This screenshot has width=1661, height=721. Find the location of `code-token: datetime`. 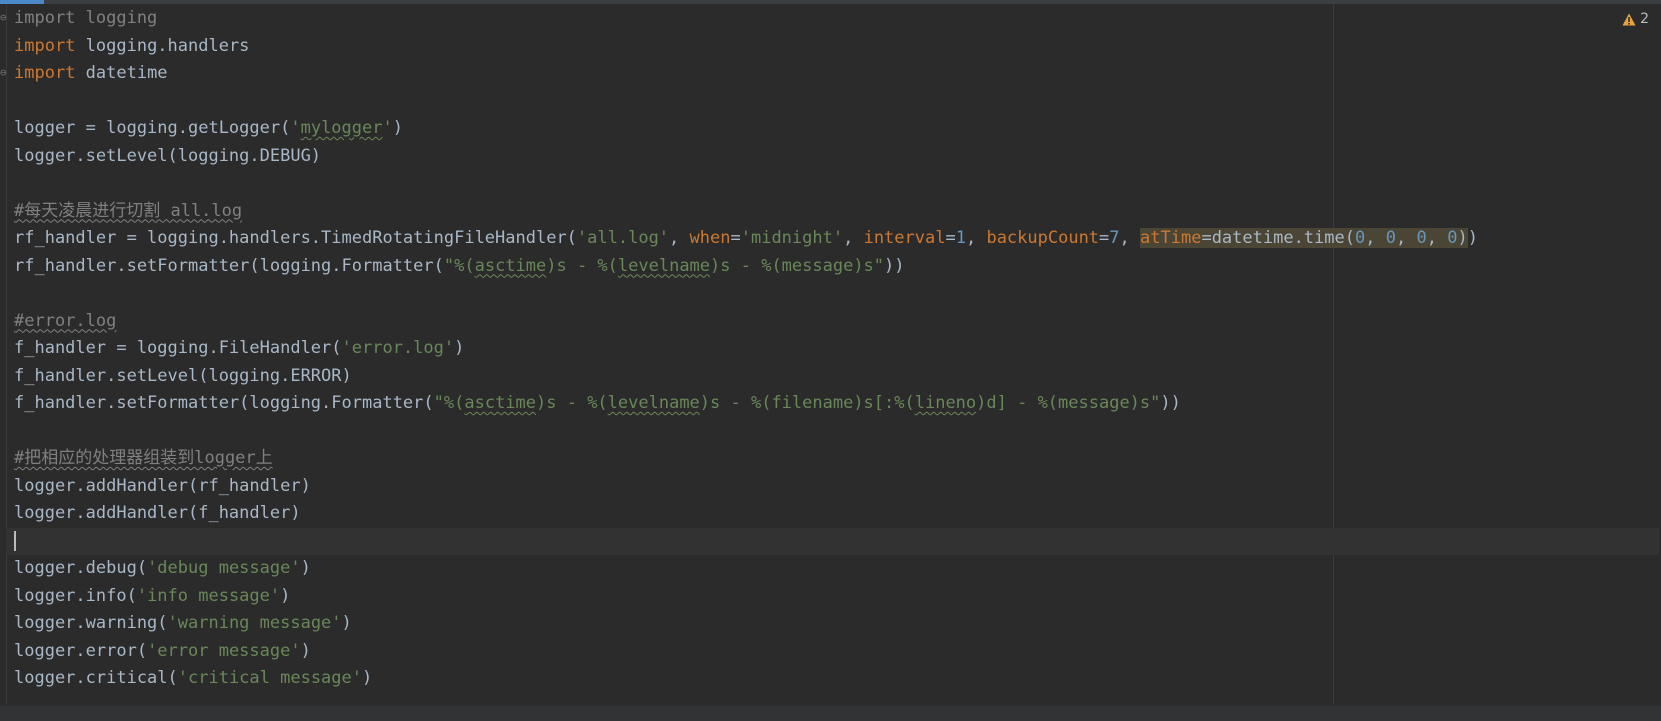

code-token: datetime is located at coordinates (121, 73).